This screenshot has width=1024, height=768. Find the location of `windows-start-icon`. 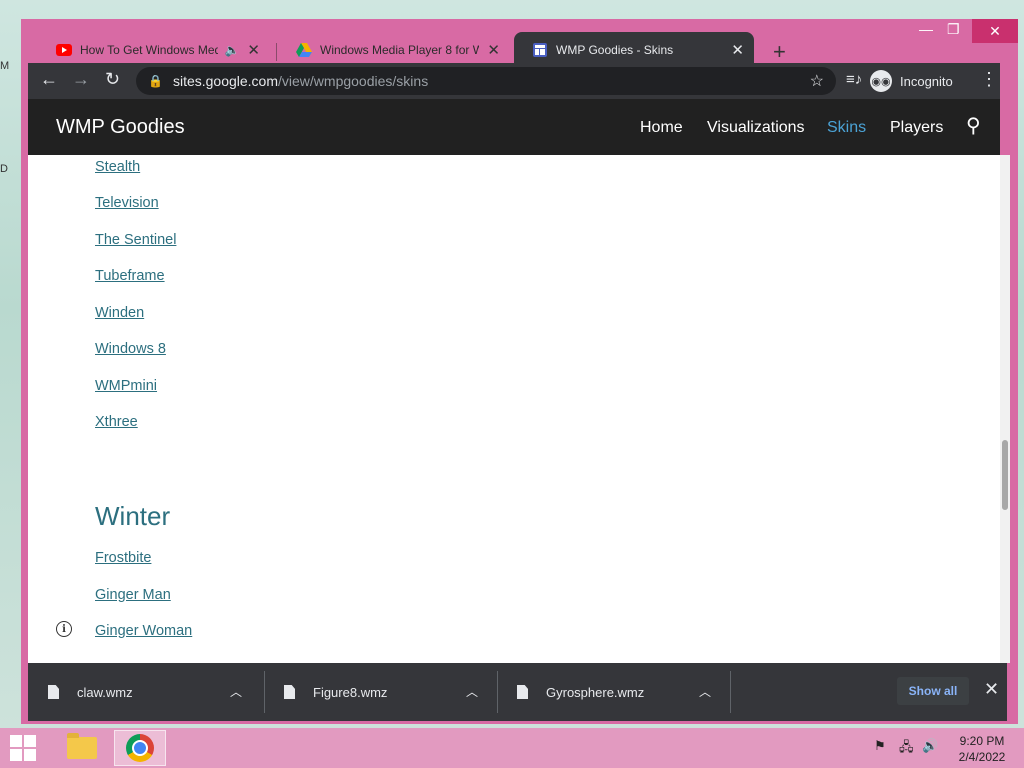

windows-start-icon is located at coordinates (23, 748).